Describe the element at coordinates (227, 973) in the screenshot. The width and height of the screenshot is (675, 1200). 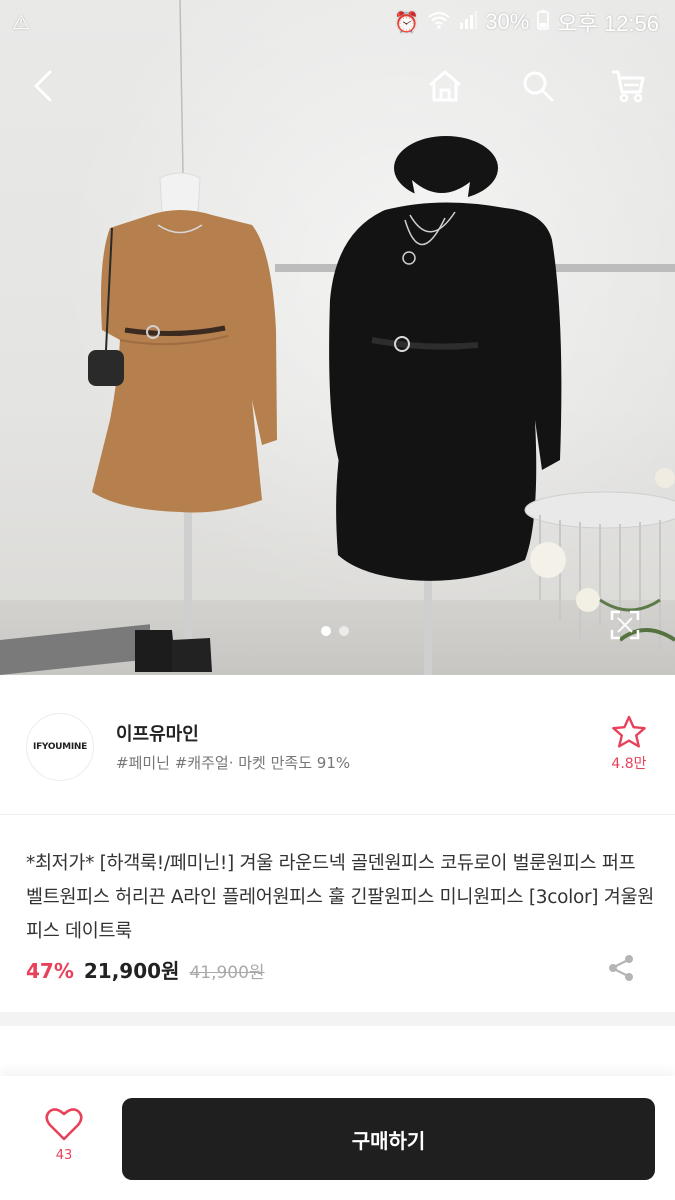
I see `original-price: 41,900원` at that location.